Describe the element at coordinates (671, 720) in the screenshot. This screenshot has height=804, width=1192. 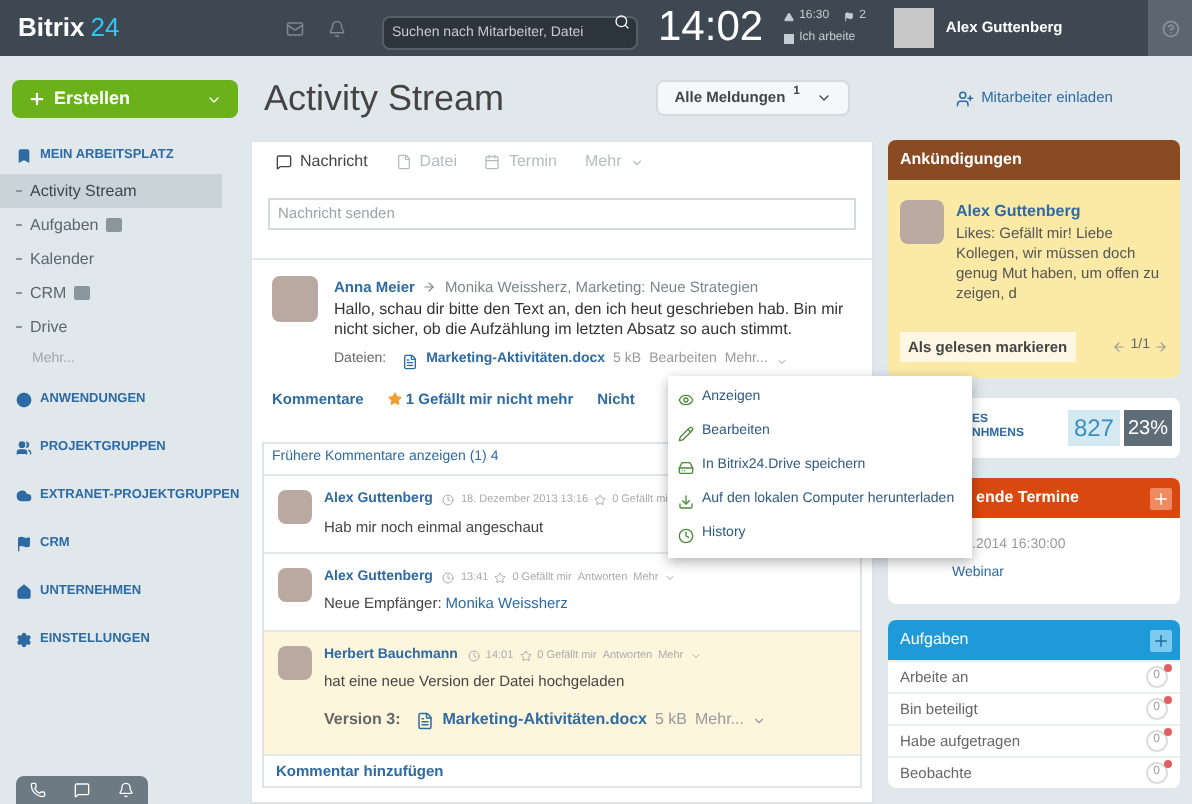
I see `file-size: 5 kB` at that location.